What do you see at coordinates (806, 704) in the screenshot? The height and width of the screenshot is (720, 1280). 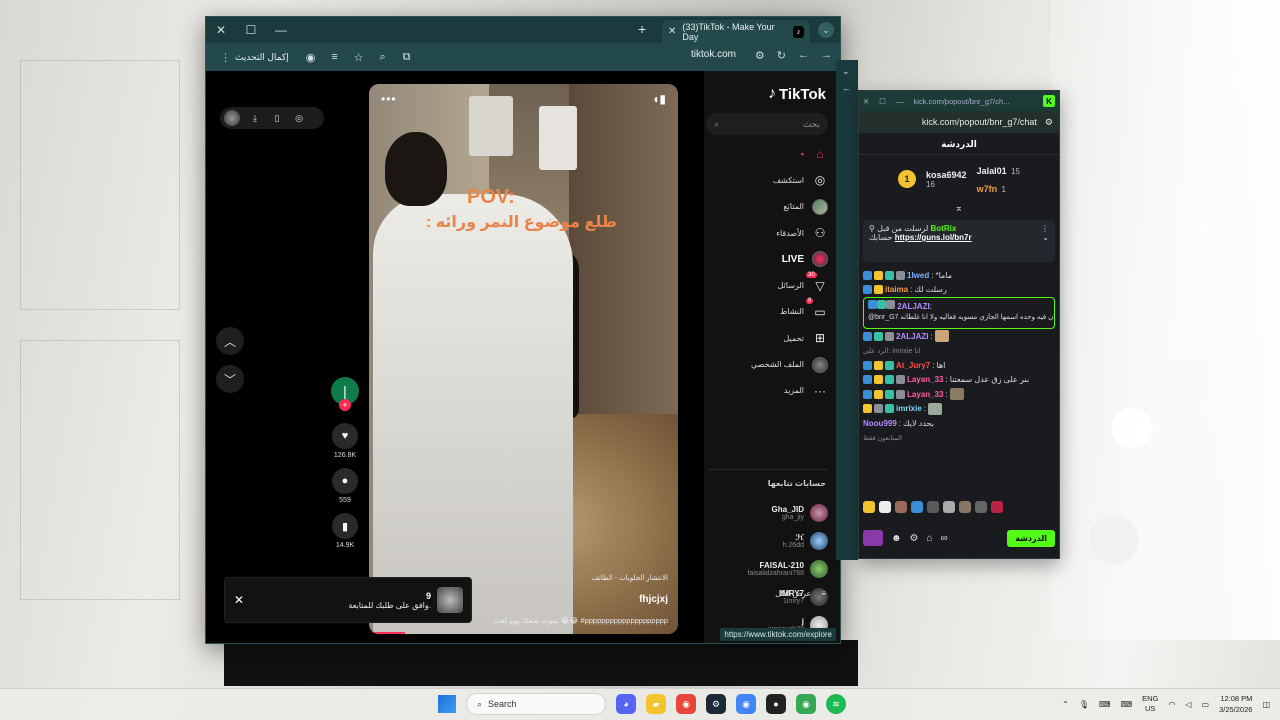 I see `chrome-alt-icon: ◉` at bounding box center [806, 704].